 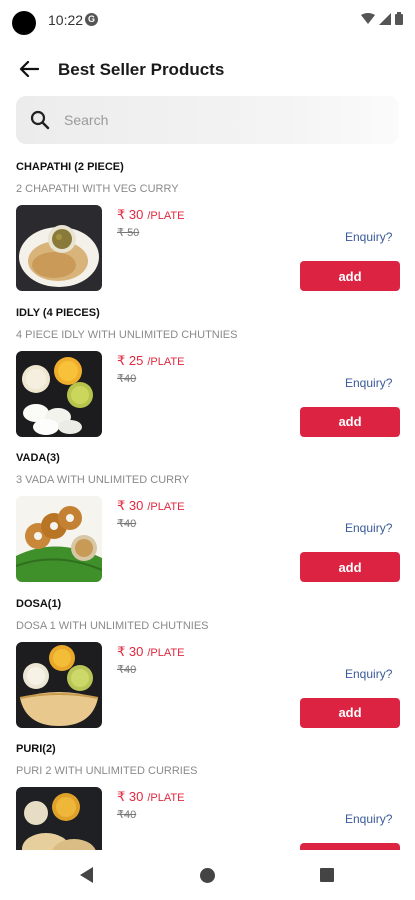 What do you see at coordinates (128, 233) in the screenshot?
I see `old-price: ₹ 50` at bounding box center [128, 233].